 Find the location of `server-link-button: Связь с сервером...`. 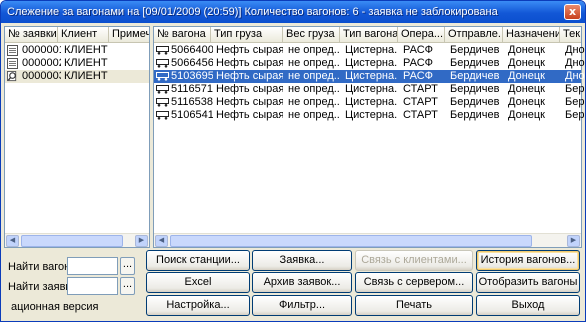

server-link-button: Связь с сервером... is located at coordinates (414, 282).